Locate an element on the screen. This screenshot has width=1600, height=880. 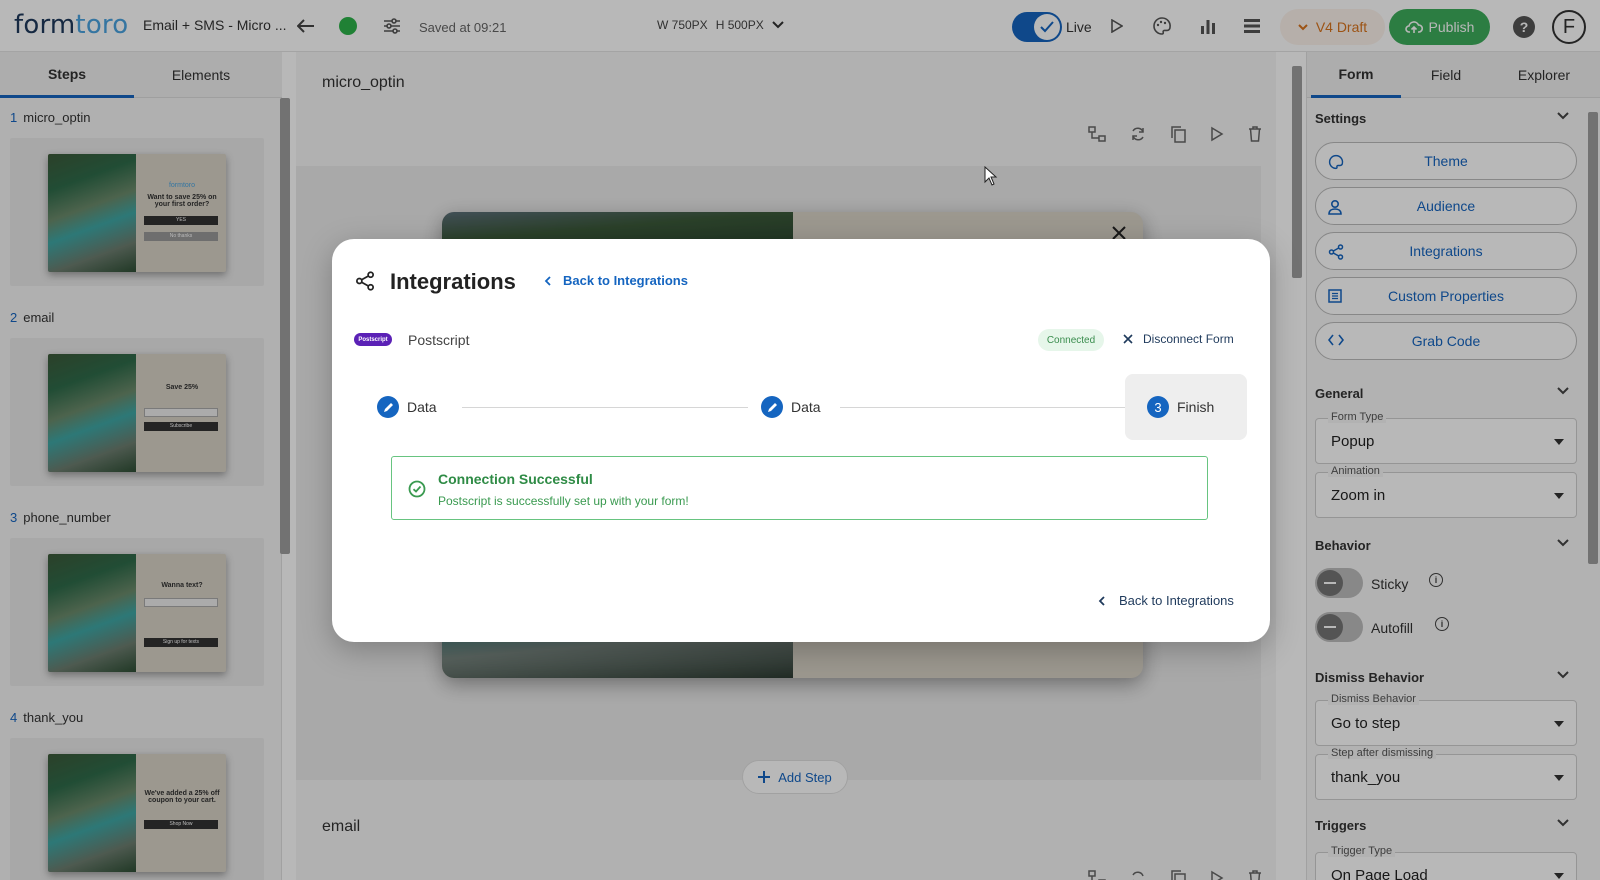
success-title: Connection Successful is located at coordinates (515, 479).